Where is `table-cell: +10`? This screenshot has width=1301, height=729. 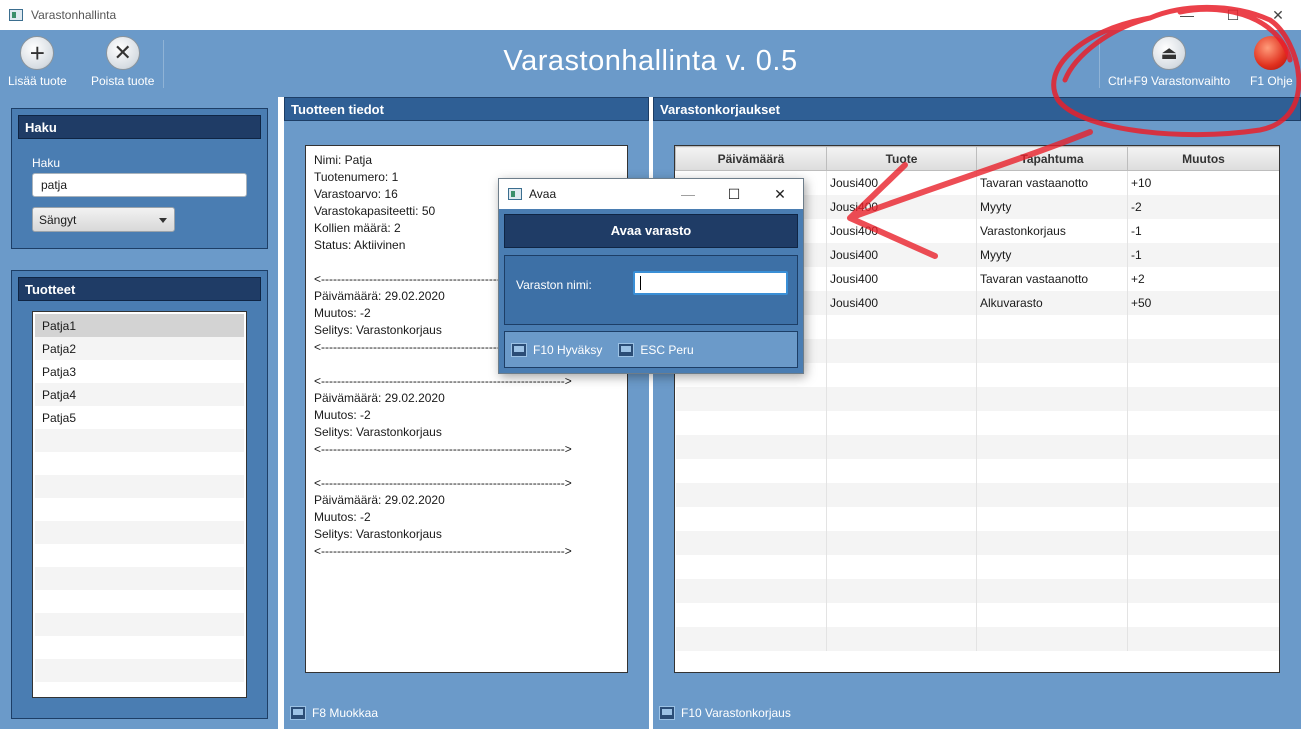 table-cell: +10 is located at coordinates (1203, 182).